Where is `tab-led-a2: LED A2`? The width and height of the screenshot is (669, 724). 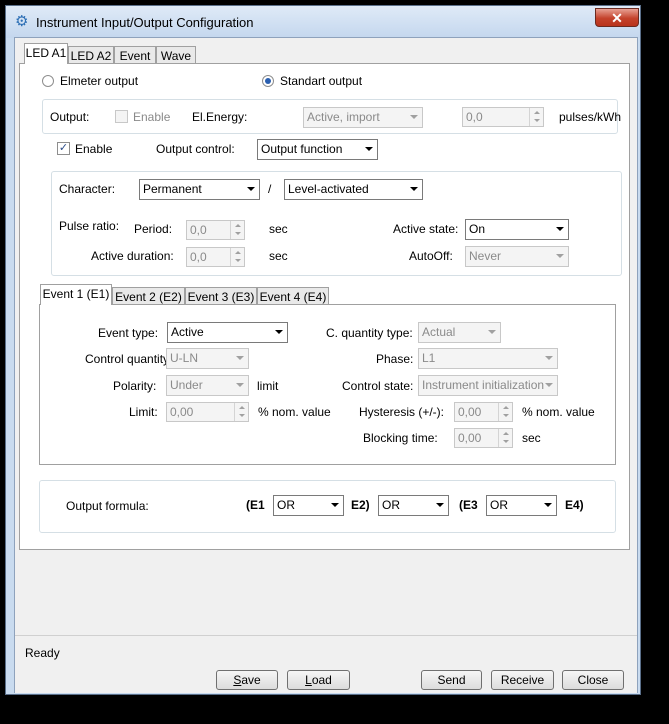
tab-led-a2: LED A2 is located at coordinates (91, 55).